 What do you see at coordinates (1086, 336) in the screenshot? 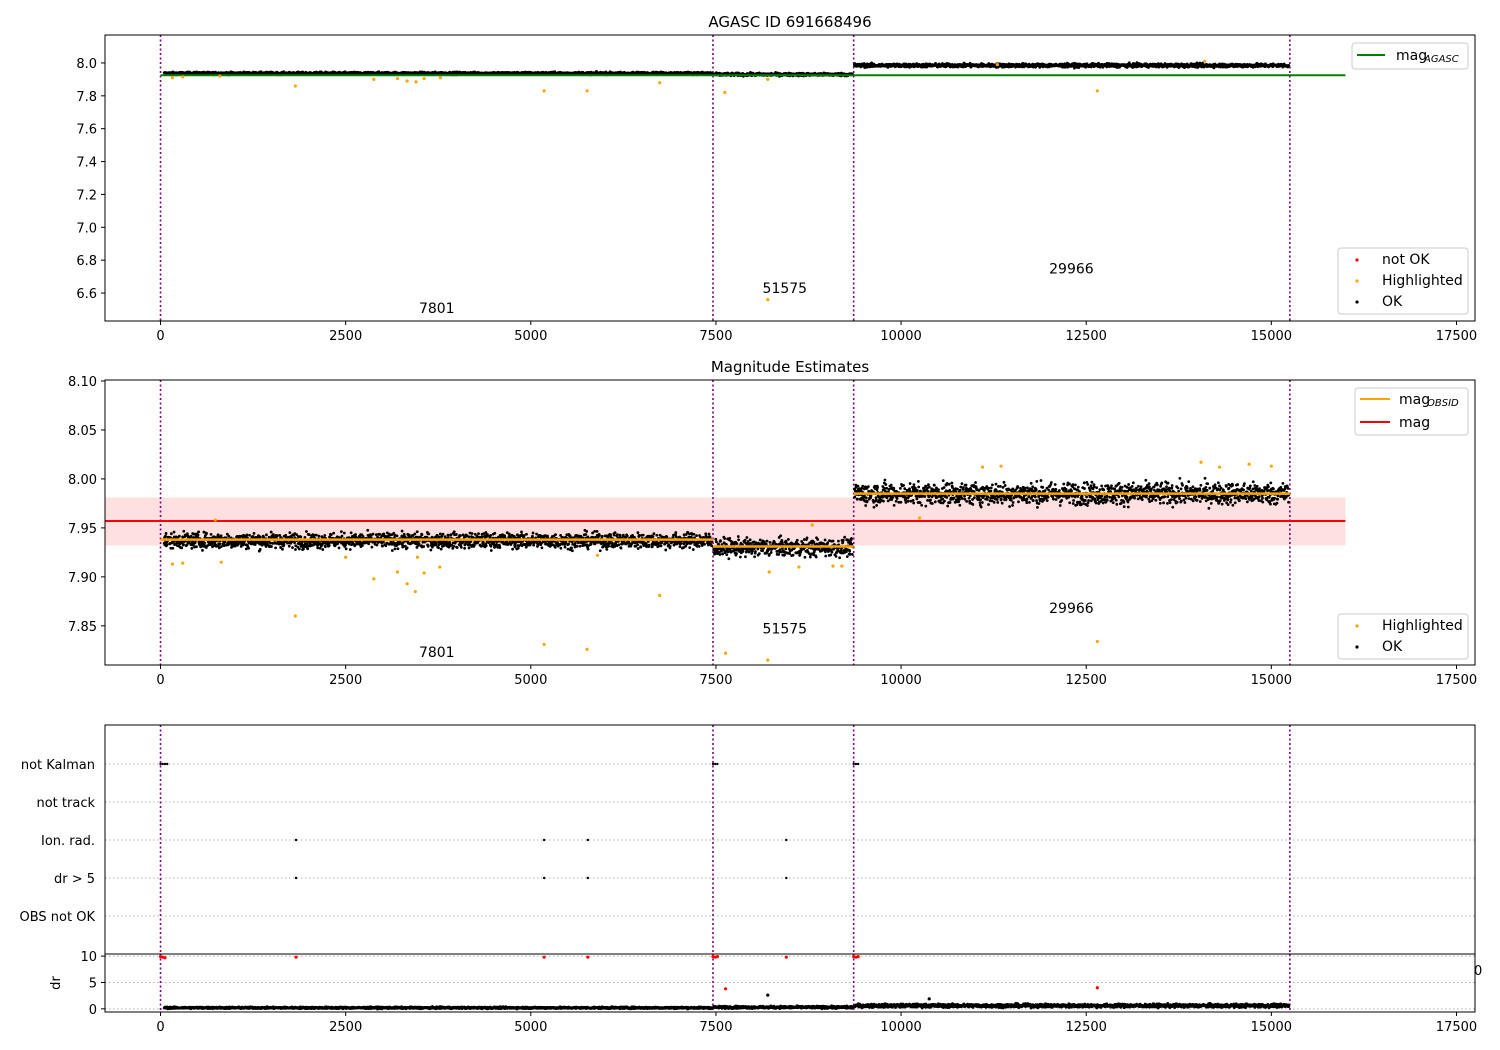
I see `x-tick-label: 12500` at bounding box center [1086, 336].